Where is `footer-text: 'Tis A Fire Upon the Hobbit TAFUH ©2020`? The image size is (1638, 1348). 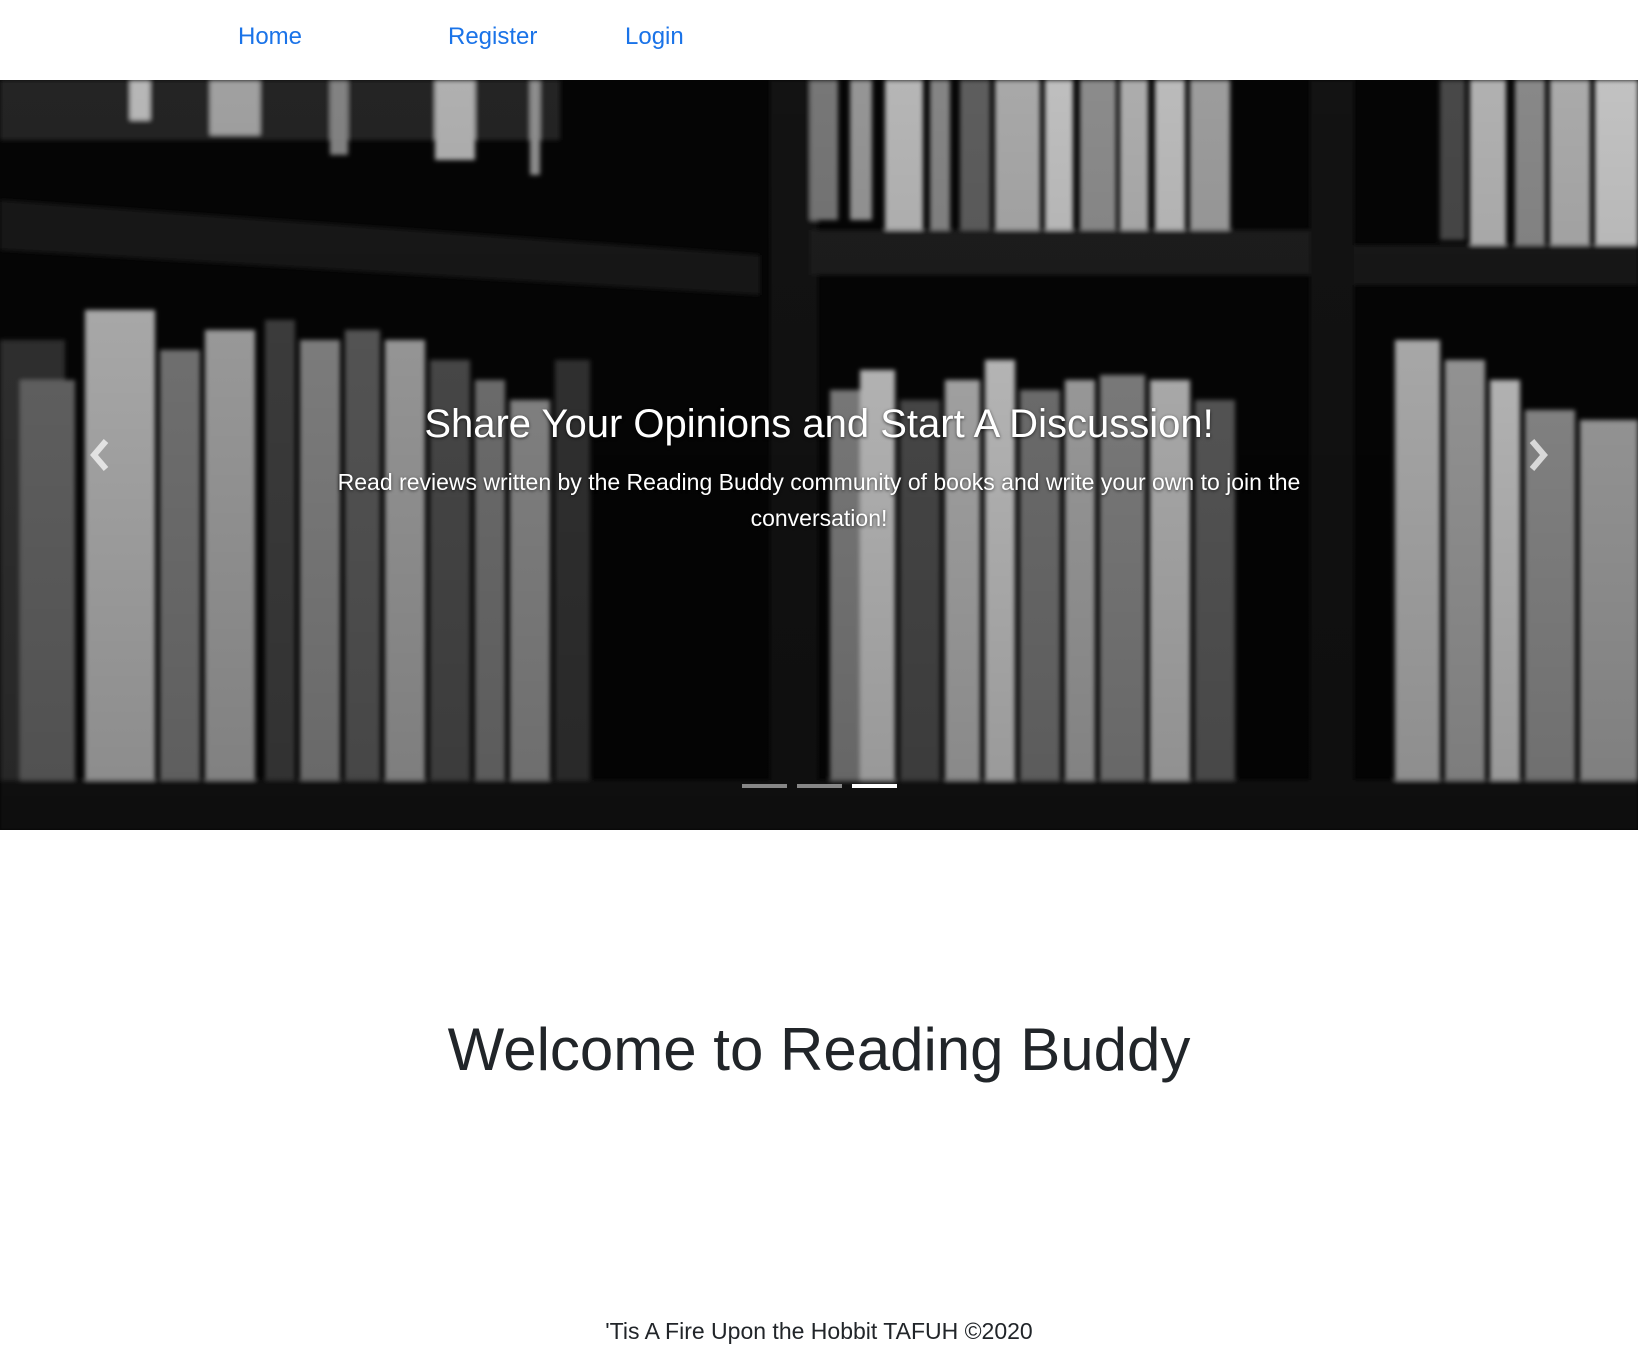 footer-text: 'Tis A Fire Upon the Hobbit TAFUH ©2020 is located at coordinates (819, 1331).